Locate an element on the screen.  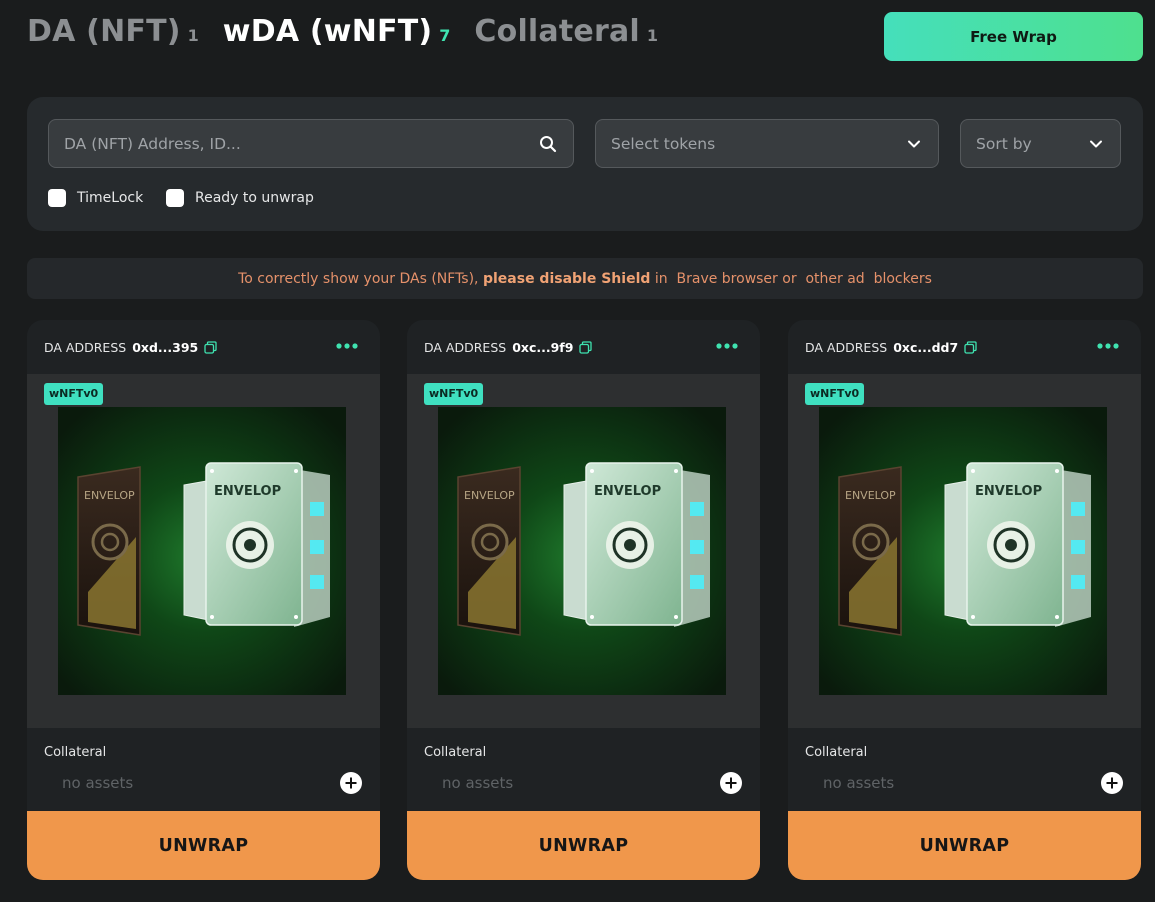
card-header: DA ADDRESS 0xd...395 is located at coordinates (203, 347).